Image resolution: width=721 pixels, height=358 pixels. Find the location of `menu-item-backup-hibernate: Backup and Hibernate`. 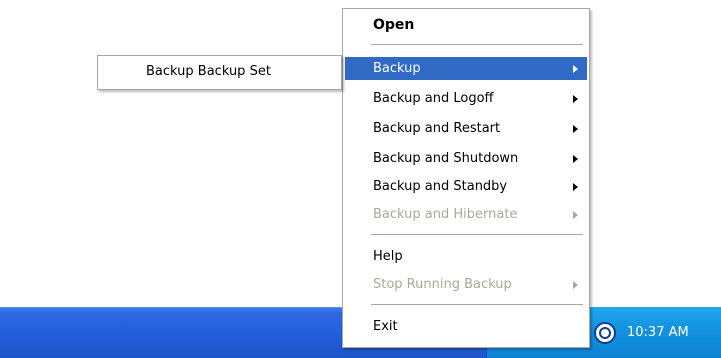

menu-item-backup-hibernate: Backup and Hibernate is located at coordinates (466, 214).